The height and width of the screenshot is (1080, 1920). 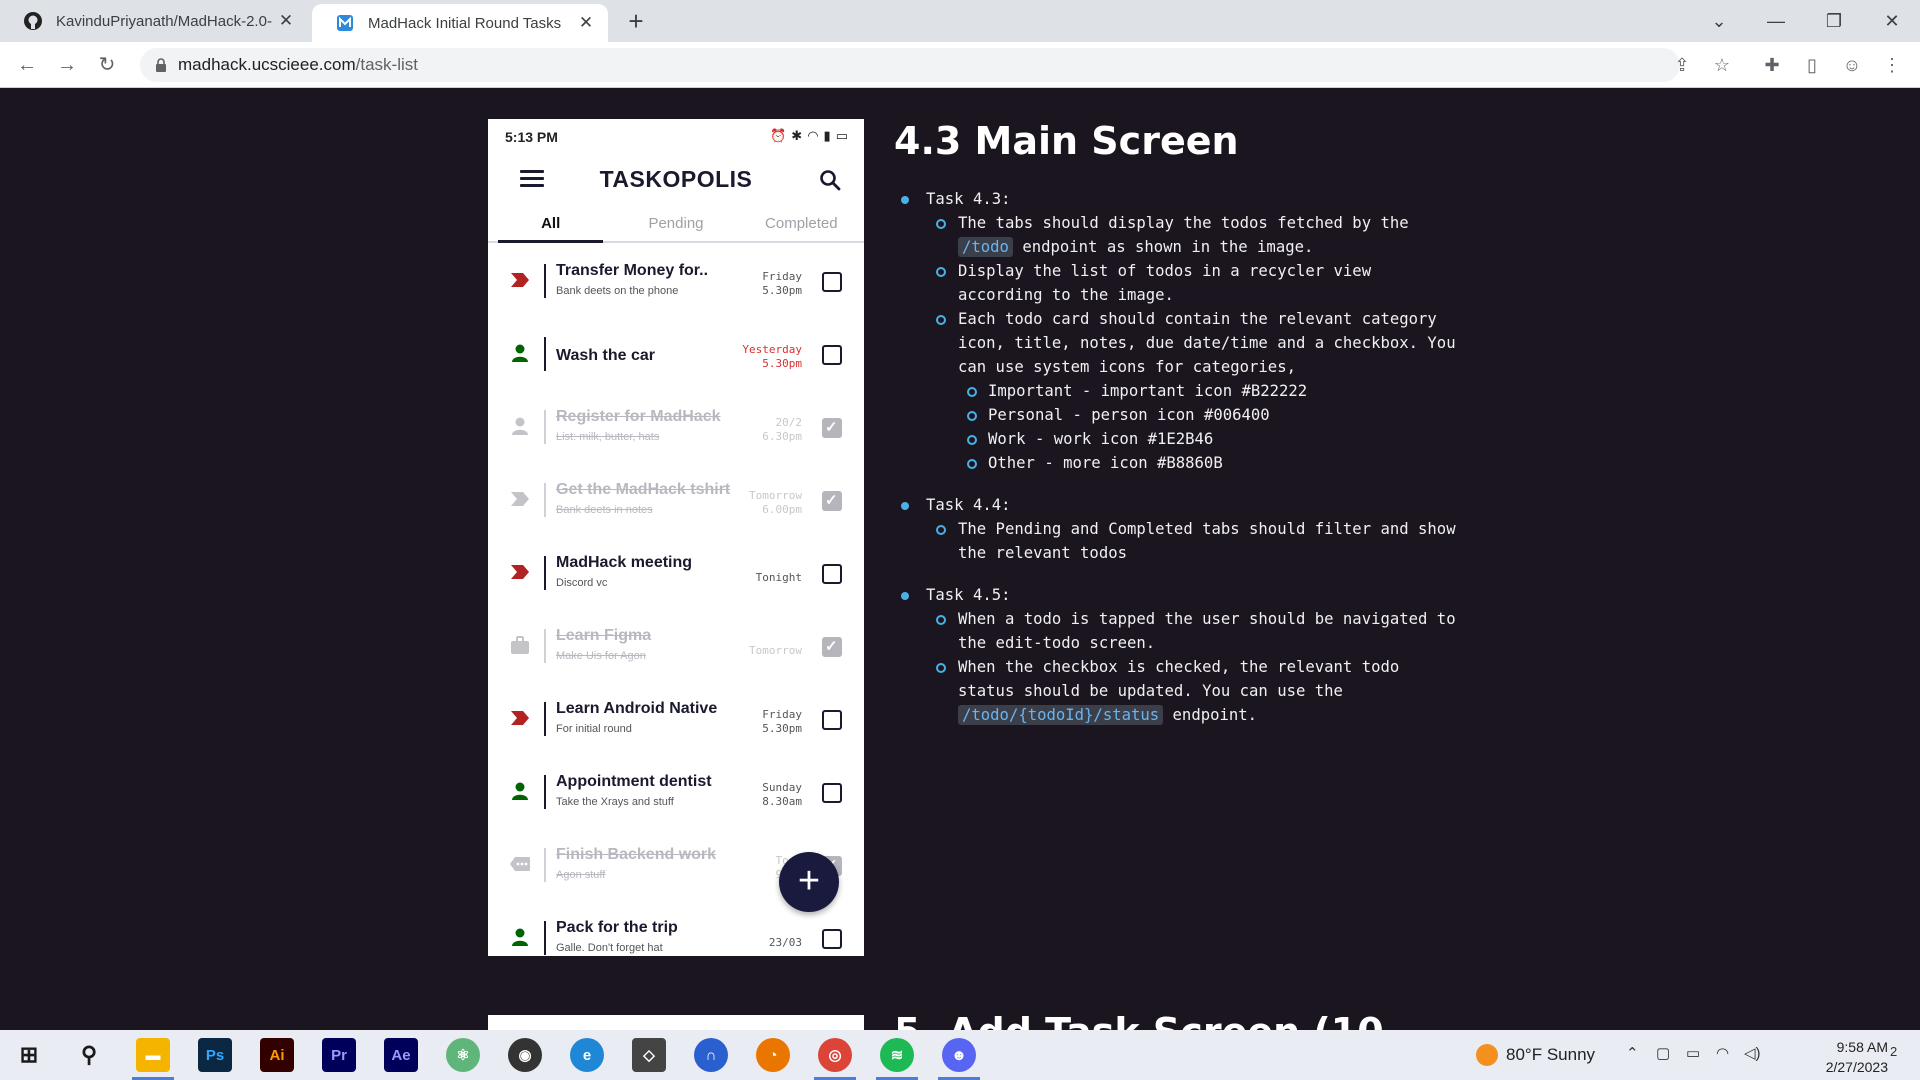 What do you see at coordinates (460, 23) in the screenshot?
I see `browser-tab-madhack: MadHack Initial Round Tasks ✕` at bounding box center [460, 23].